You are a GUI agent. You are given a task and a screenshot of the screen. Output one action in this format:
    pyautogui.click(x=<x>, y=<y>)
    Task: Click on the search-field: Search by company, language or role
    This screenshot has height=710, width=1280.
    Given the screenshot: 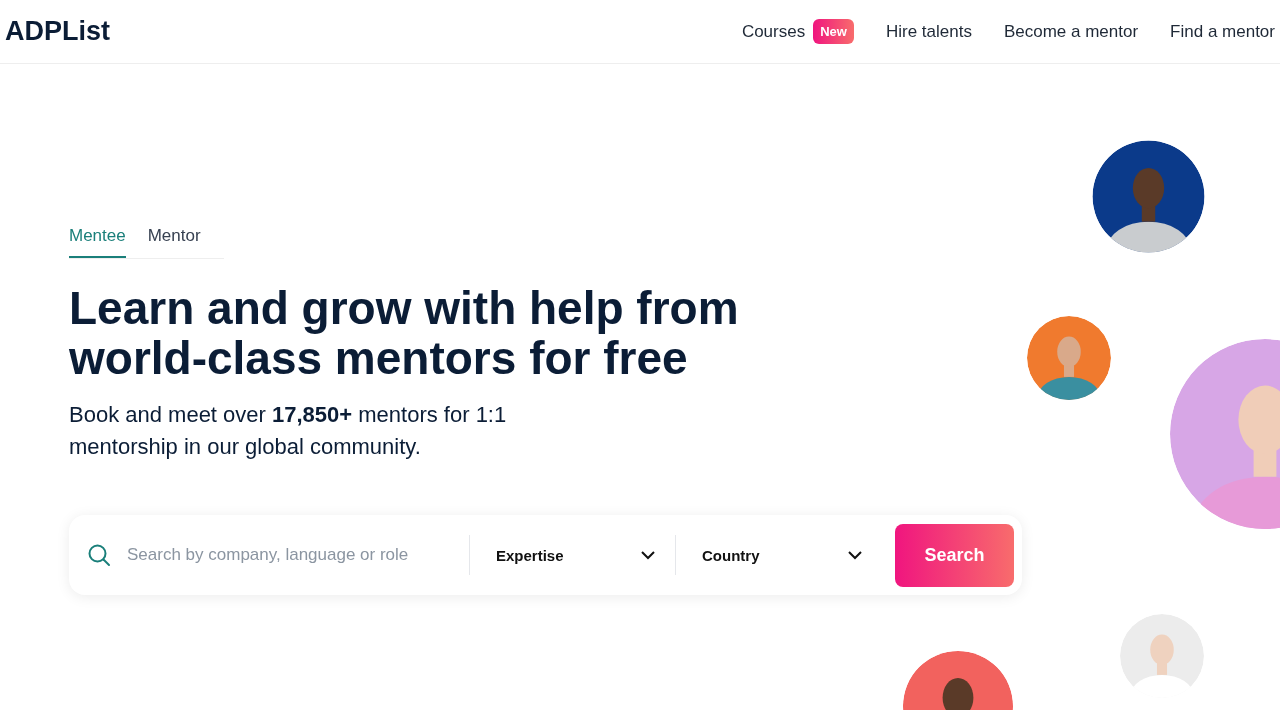 What is the action you would take?
    pyautogui.click(x=298, y=555)
    